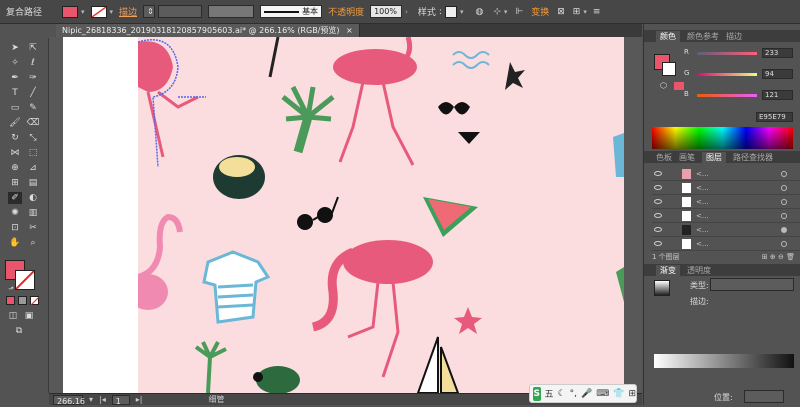 The height and width of the screenshot is (407, 800). I want to click on hex-value: E95E79, so click(774, 117).